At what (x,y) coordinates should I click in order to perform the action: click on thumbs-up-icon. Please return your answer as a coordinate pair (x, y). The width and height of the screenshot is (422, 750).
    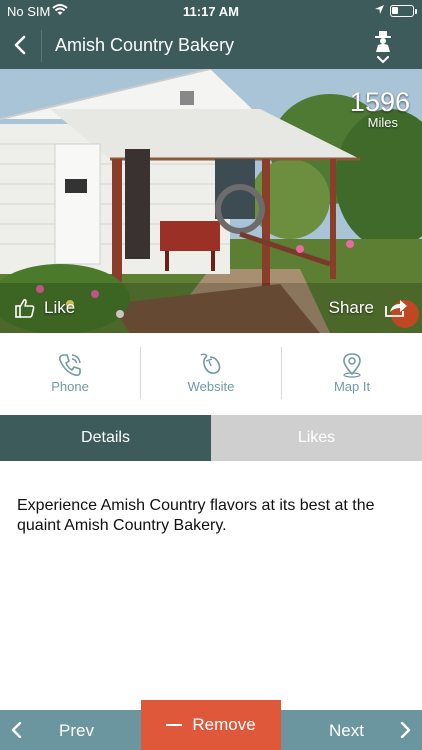
    Looking at the image, I should click on (25, 308).